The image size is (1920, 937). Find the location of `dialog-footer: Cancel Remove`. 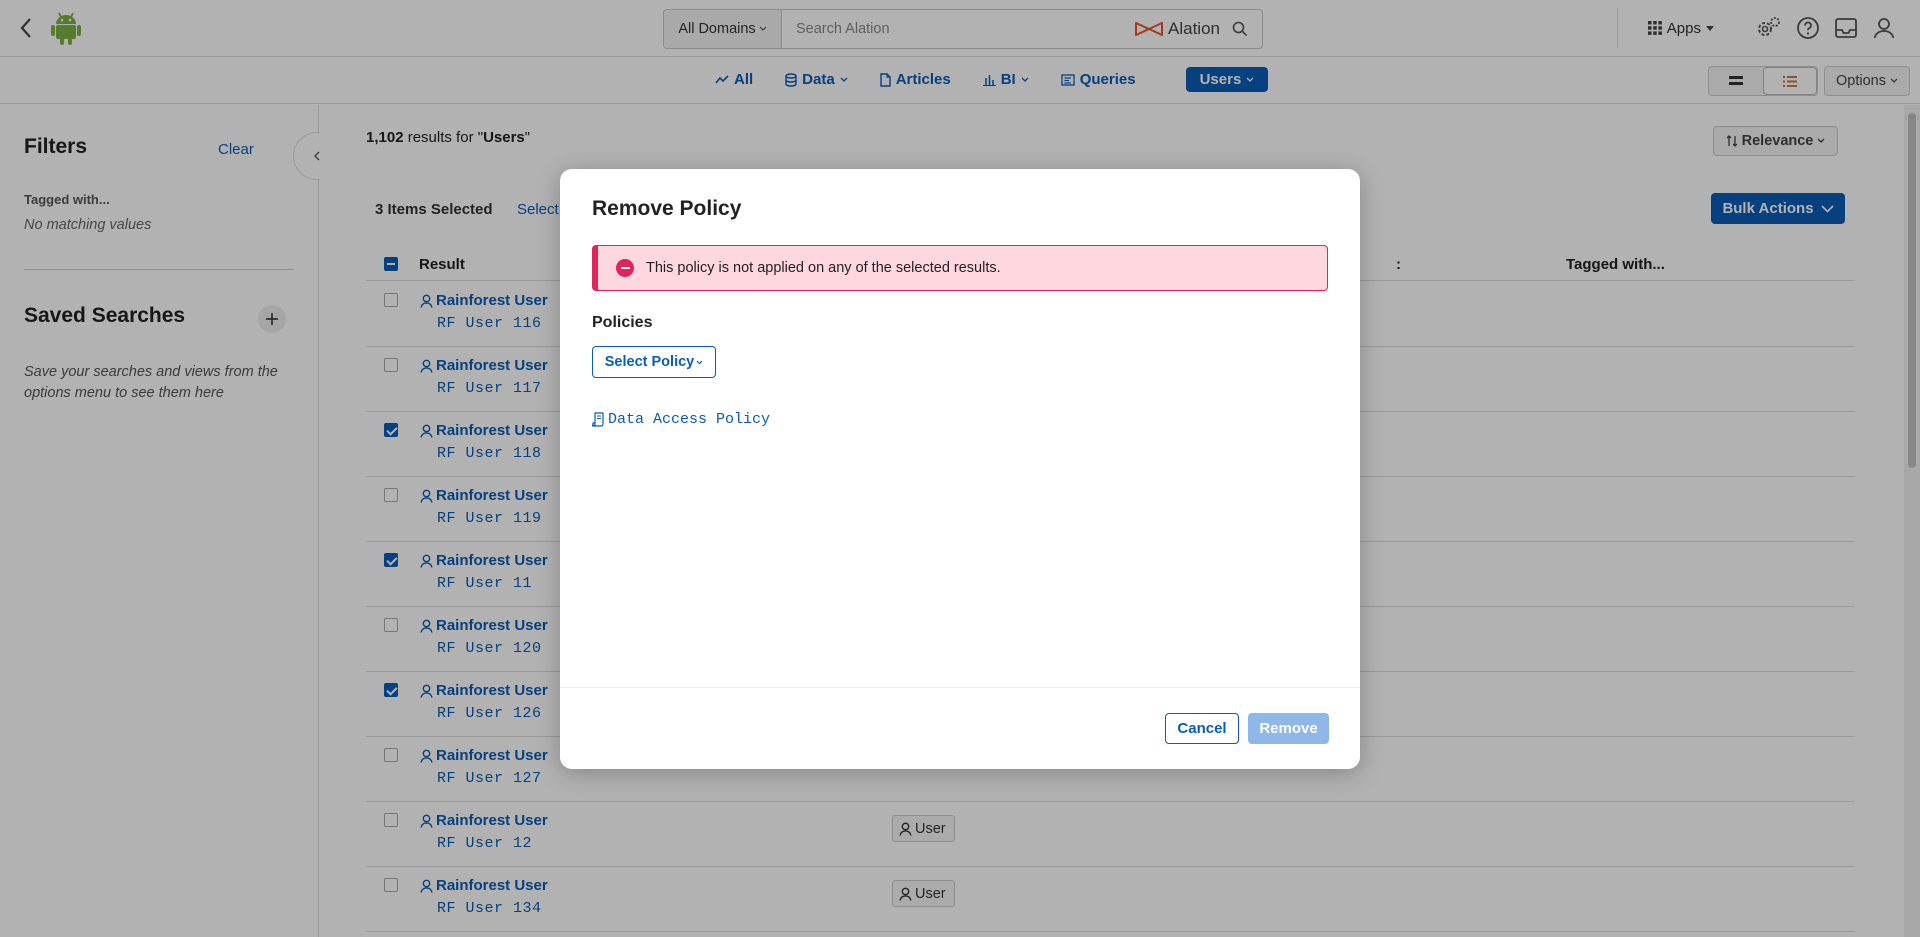

dialog-footer: Cancel Remove is located at coordinates (960, 728).